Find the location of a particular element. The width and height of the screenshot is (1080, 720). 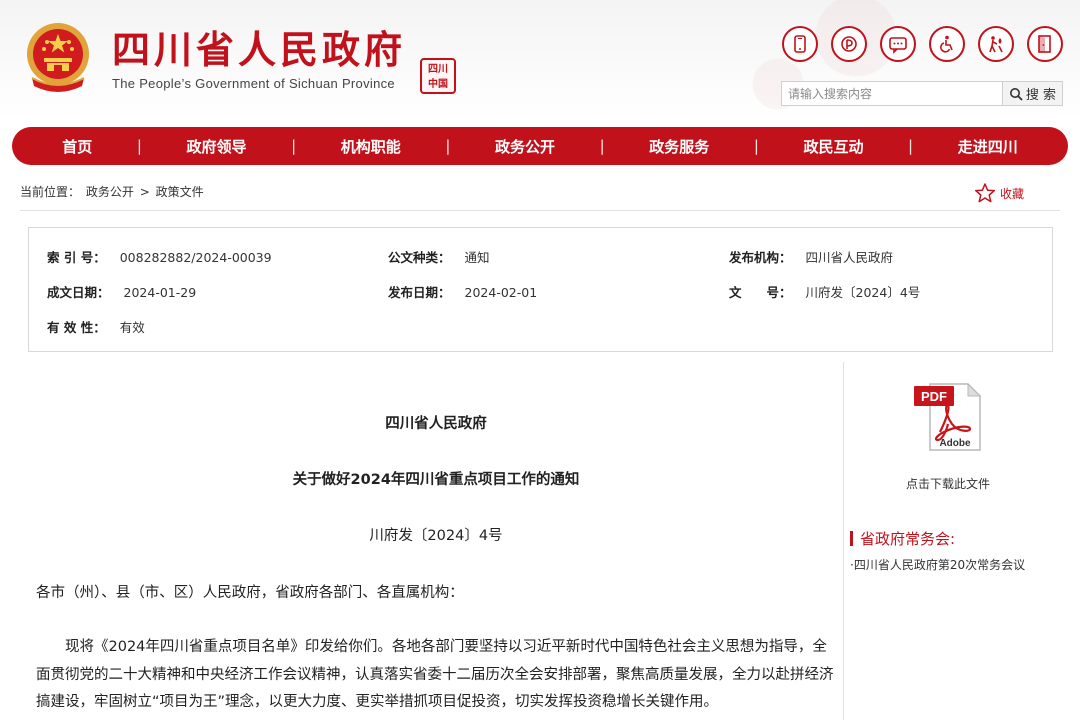

mobile-icon is located at coordinates (800, 44).